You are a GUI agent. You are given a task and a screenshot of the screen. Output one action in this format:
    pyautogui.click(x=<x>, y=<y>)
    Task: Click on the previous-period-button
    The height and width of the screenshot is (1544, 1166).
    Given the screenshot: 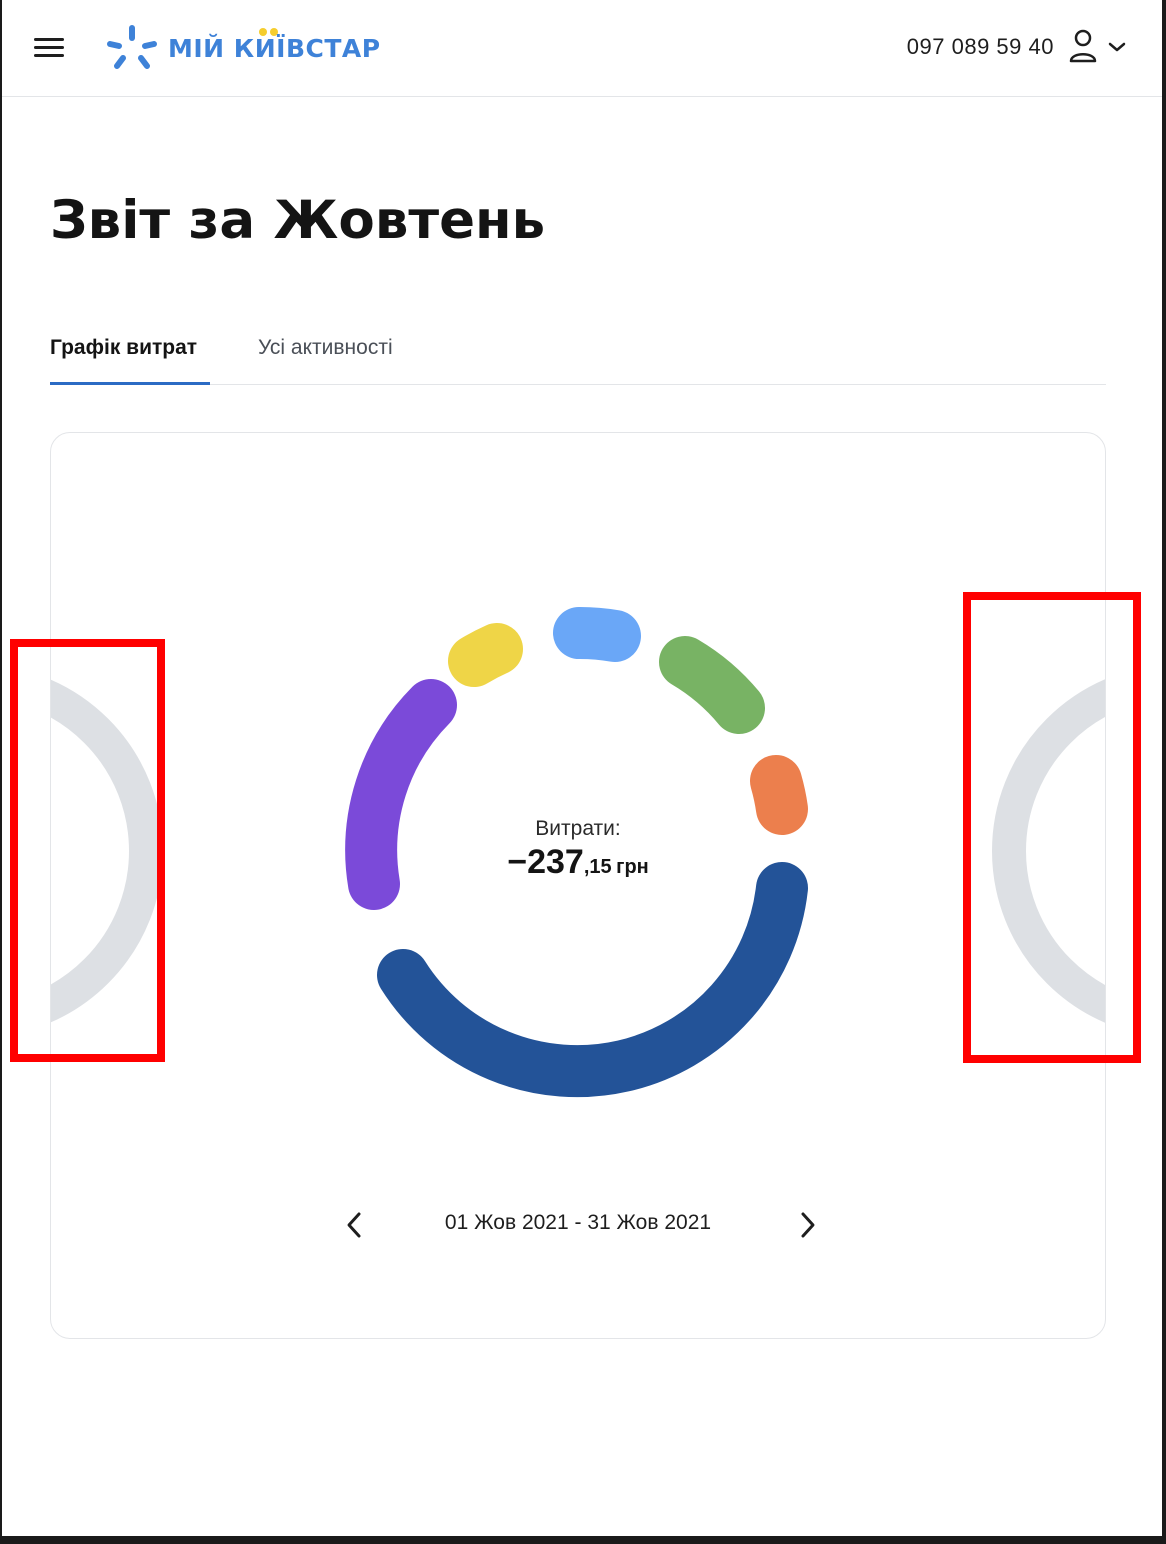 What is the action you would take?
    pyautogui.click(x=355, y=1225)
    